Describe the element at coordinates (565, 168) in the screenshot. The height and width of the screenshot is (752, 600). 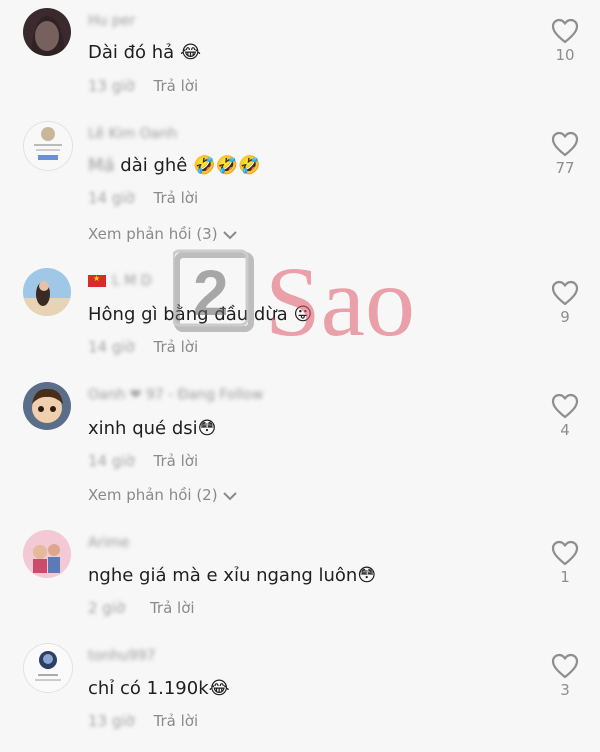
I see `like-count: 77` at that location.